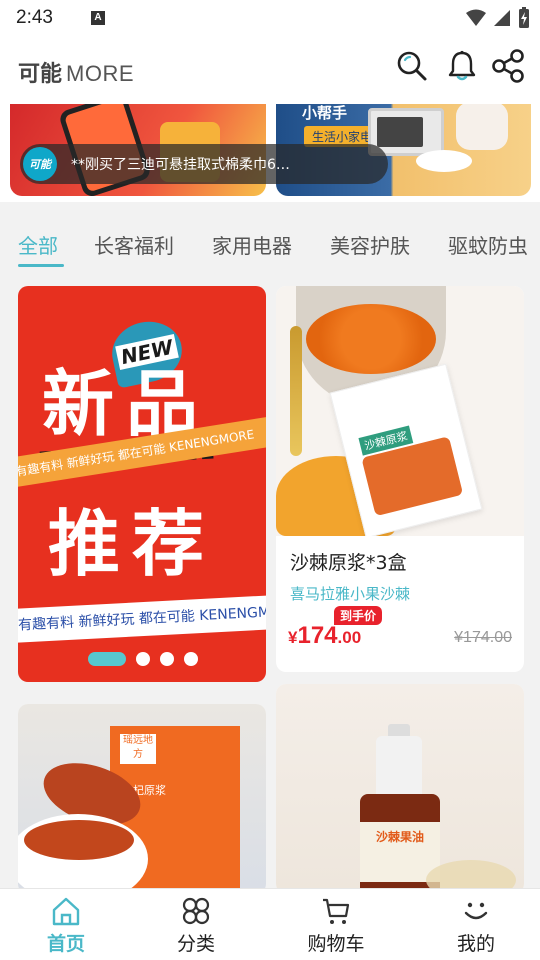 The width and height of the screenshot is (540, 960). I want to click on status-time: 2:43, so click(34, 17).